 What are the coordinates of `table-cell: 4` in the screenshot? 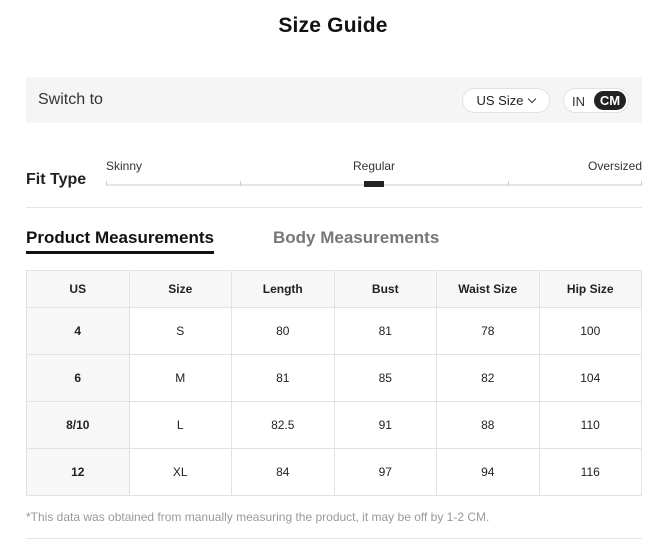 It's located at (78, 331).